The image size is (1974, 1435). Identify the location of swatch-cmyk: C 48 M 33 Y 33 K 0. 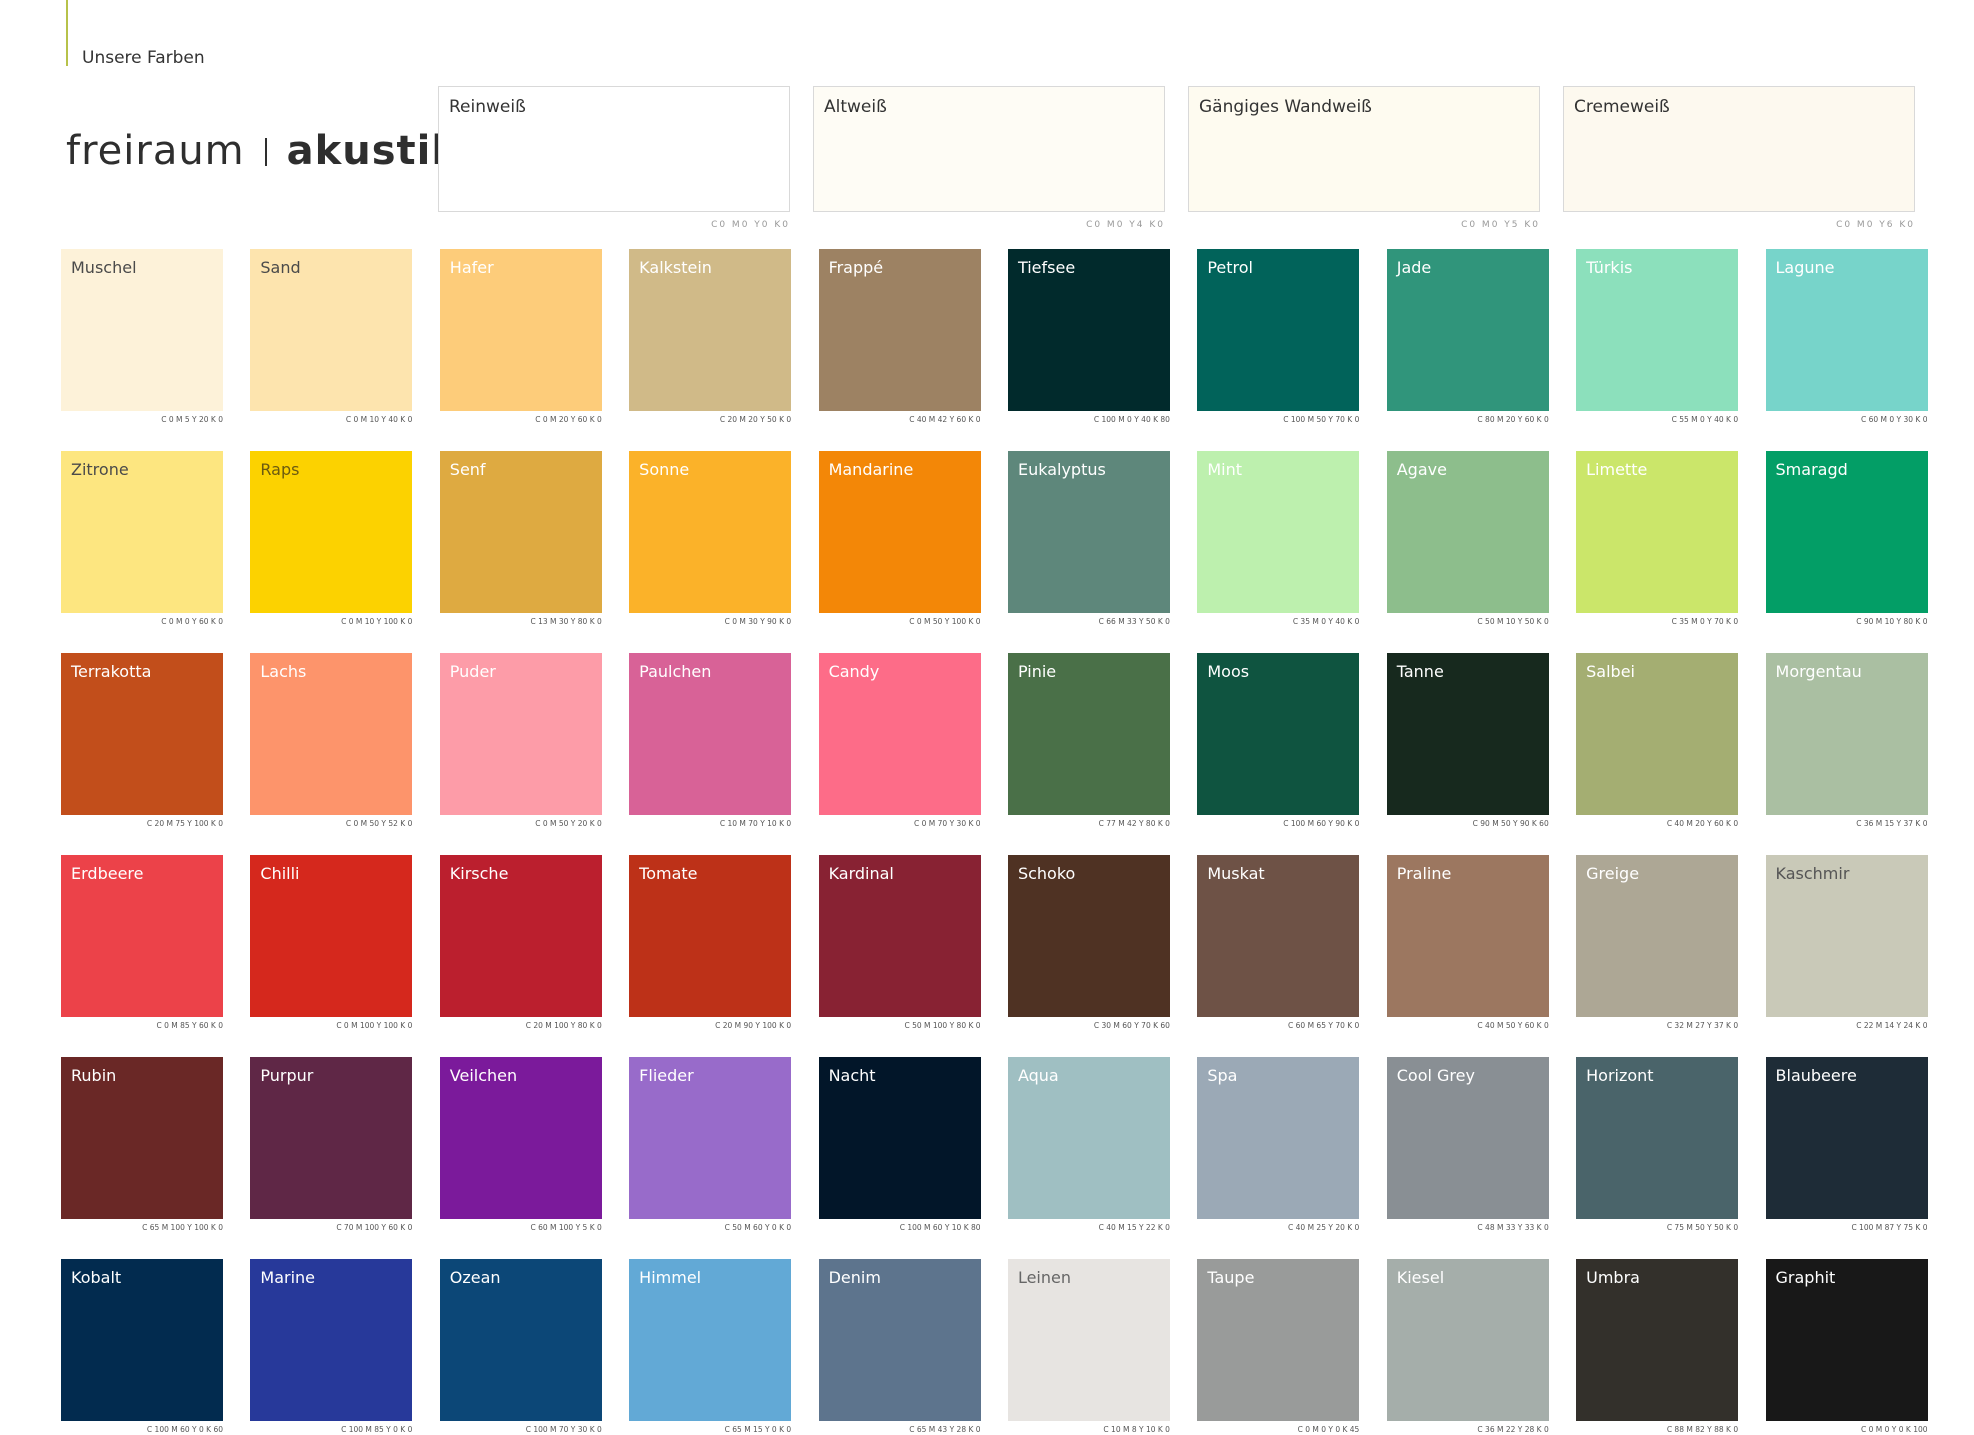
(1513, 1227).